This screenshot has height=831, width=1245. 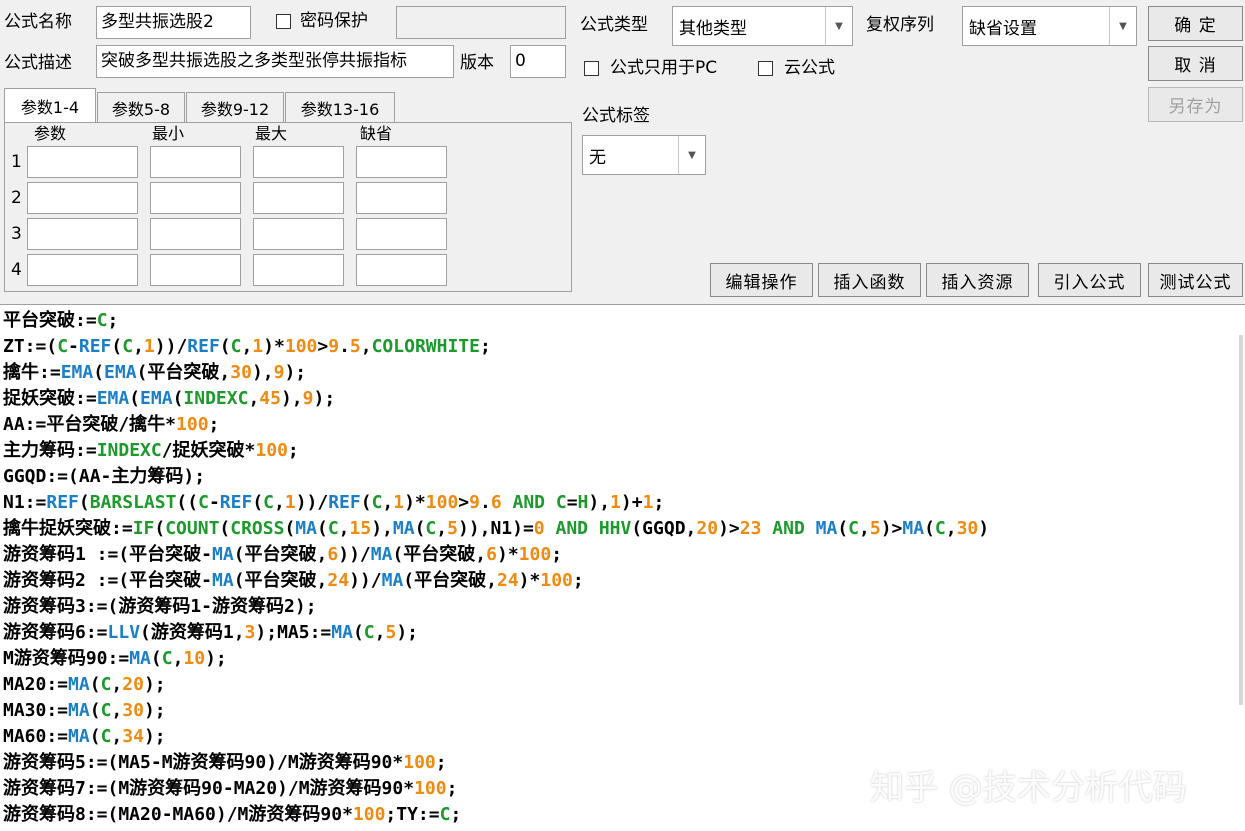 I want to click on code-token: COLORWHITE, so click(x=425, y=346).